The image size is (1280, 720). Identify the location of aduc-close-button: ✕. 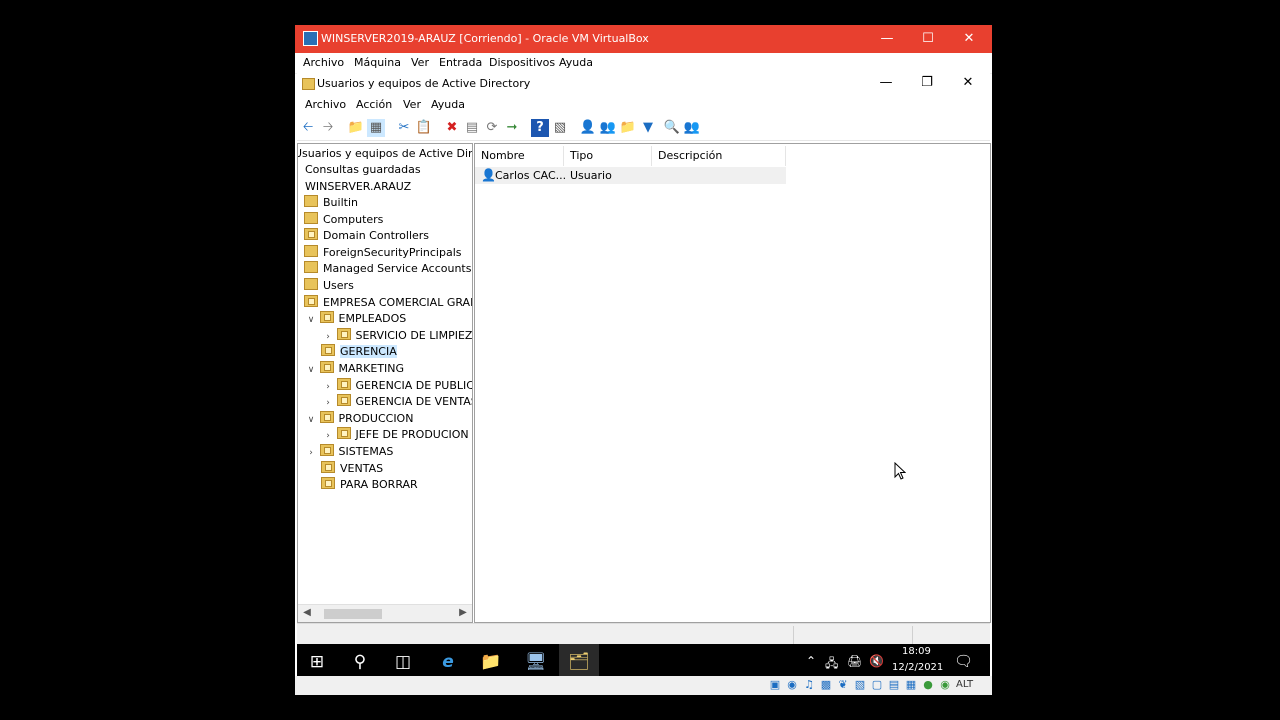
(968, 84).